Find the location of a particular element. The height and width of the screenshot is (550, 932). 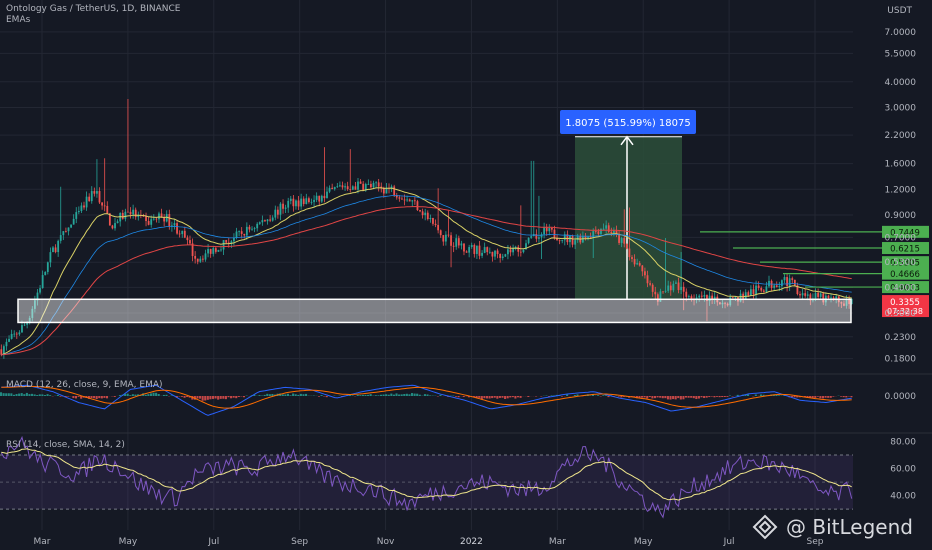

price-tick-label: 0.9000 is located at coordinates (901, 216).